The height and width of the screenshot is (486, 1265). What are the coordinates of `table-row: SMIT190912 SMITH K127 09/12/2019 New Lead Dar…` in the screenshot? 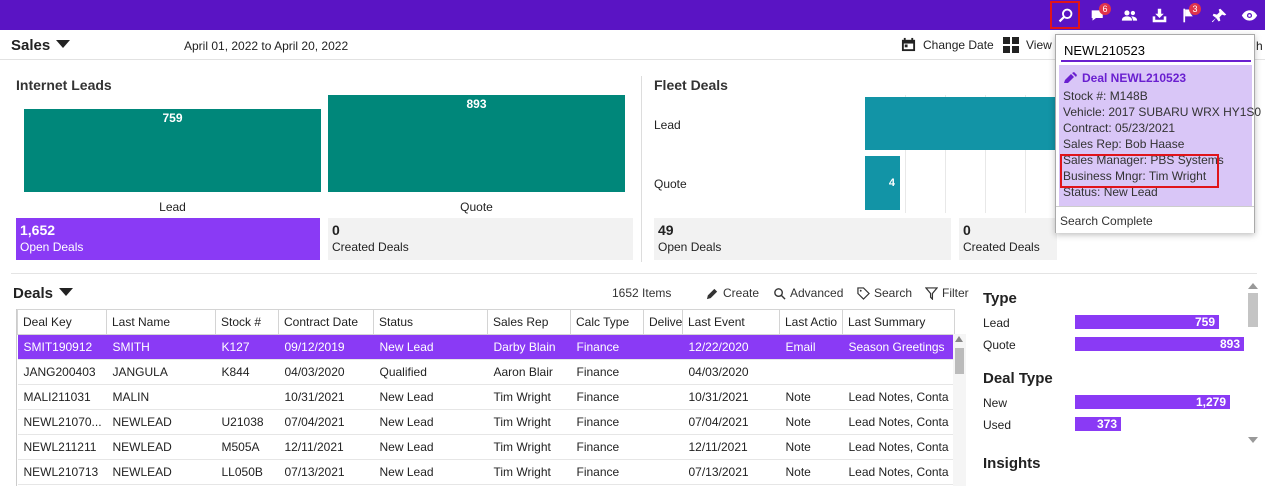 It's located at (486, 347).